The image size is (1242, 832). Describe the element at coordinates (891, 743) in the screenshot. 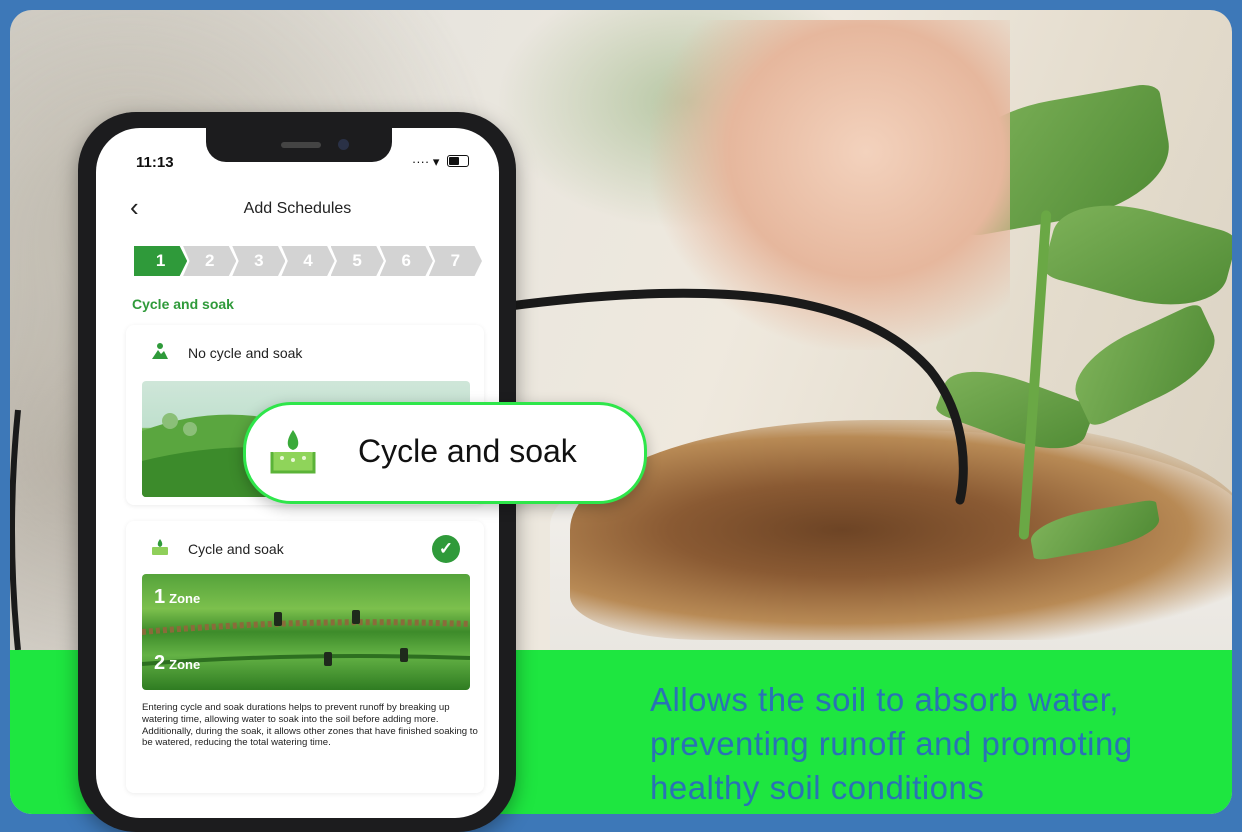

I see `caption-line-2: preventing runoff and promoting` at that location.